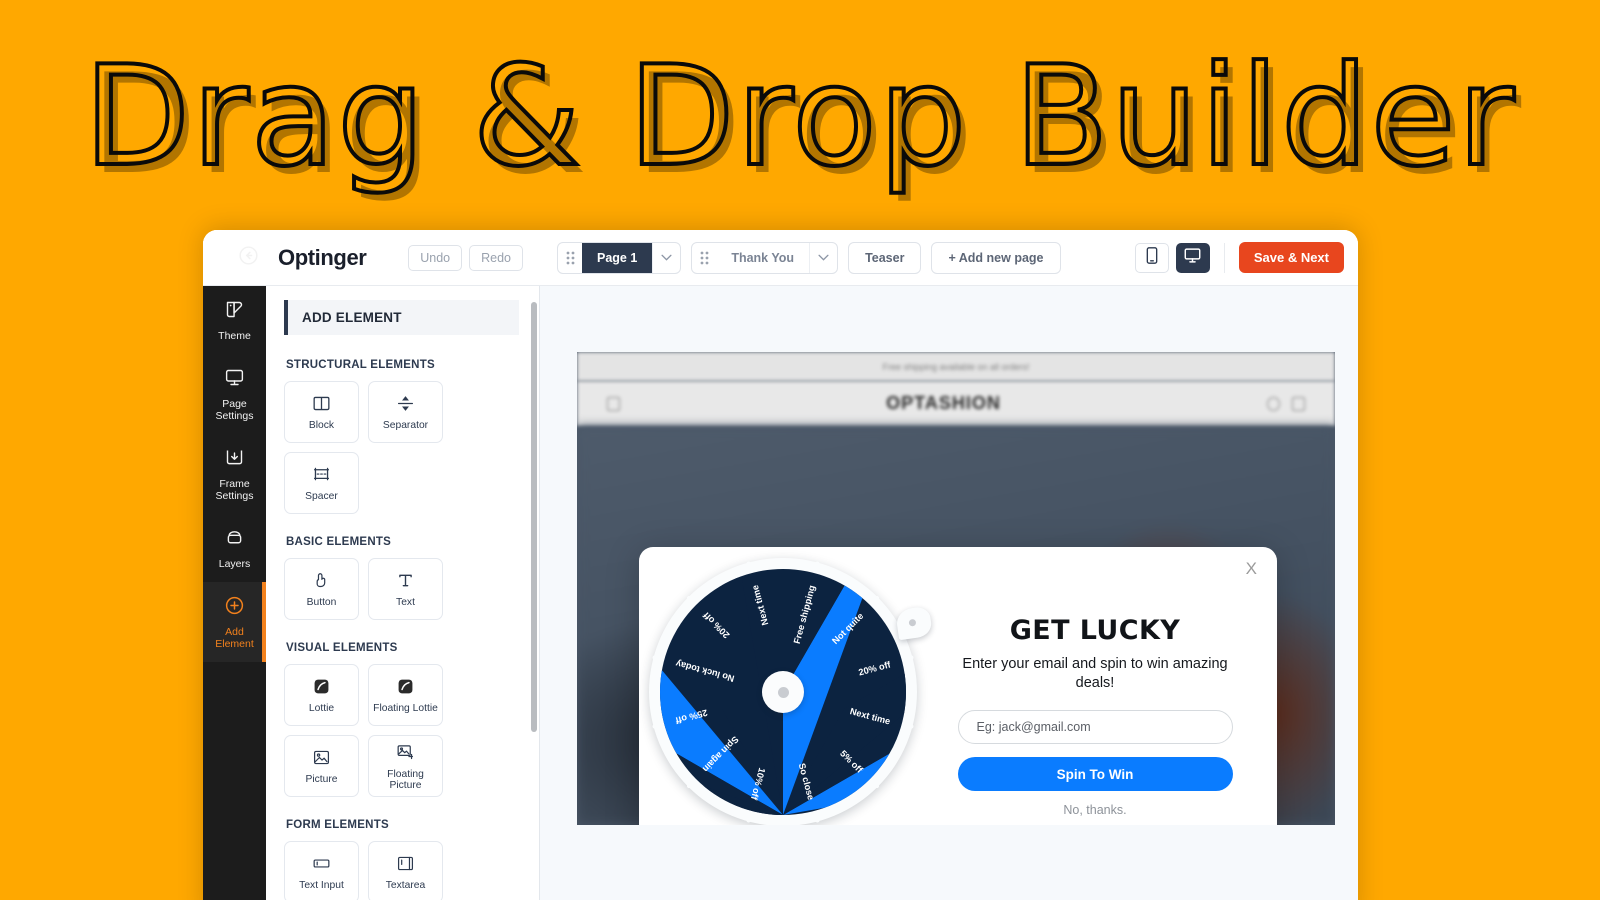 The image size is (1600, 900). What do you see at coordinates (234, 474) in the screenshot?
I see `sidebar-item-frame-settings: Frame Settings` at bounding box center [234, 474].